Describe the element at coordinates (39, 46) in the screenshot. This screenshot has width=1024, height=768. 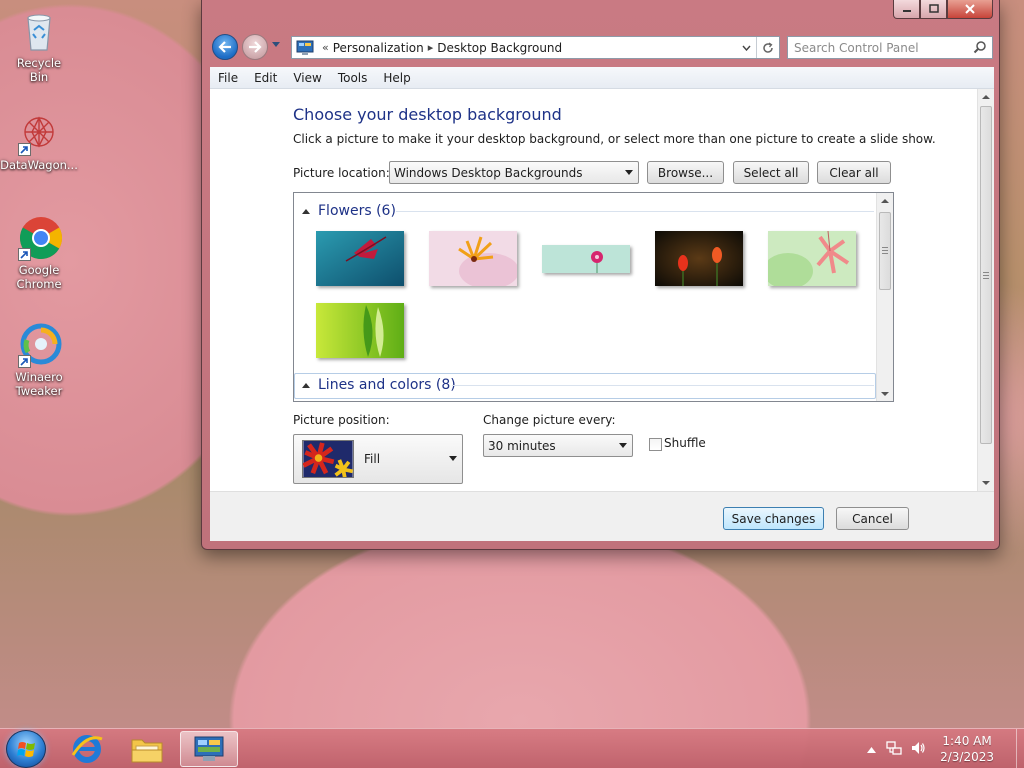
I see `desktop-icon-recycle-bin: Recycle Bin` at that location.